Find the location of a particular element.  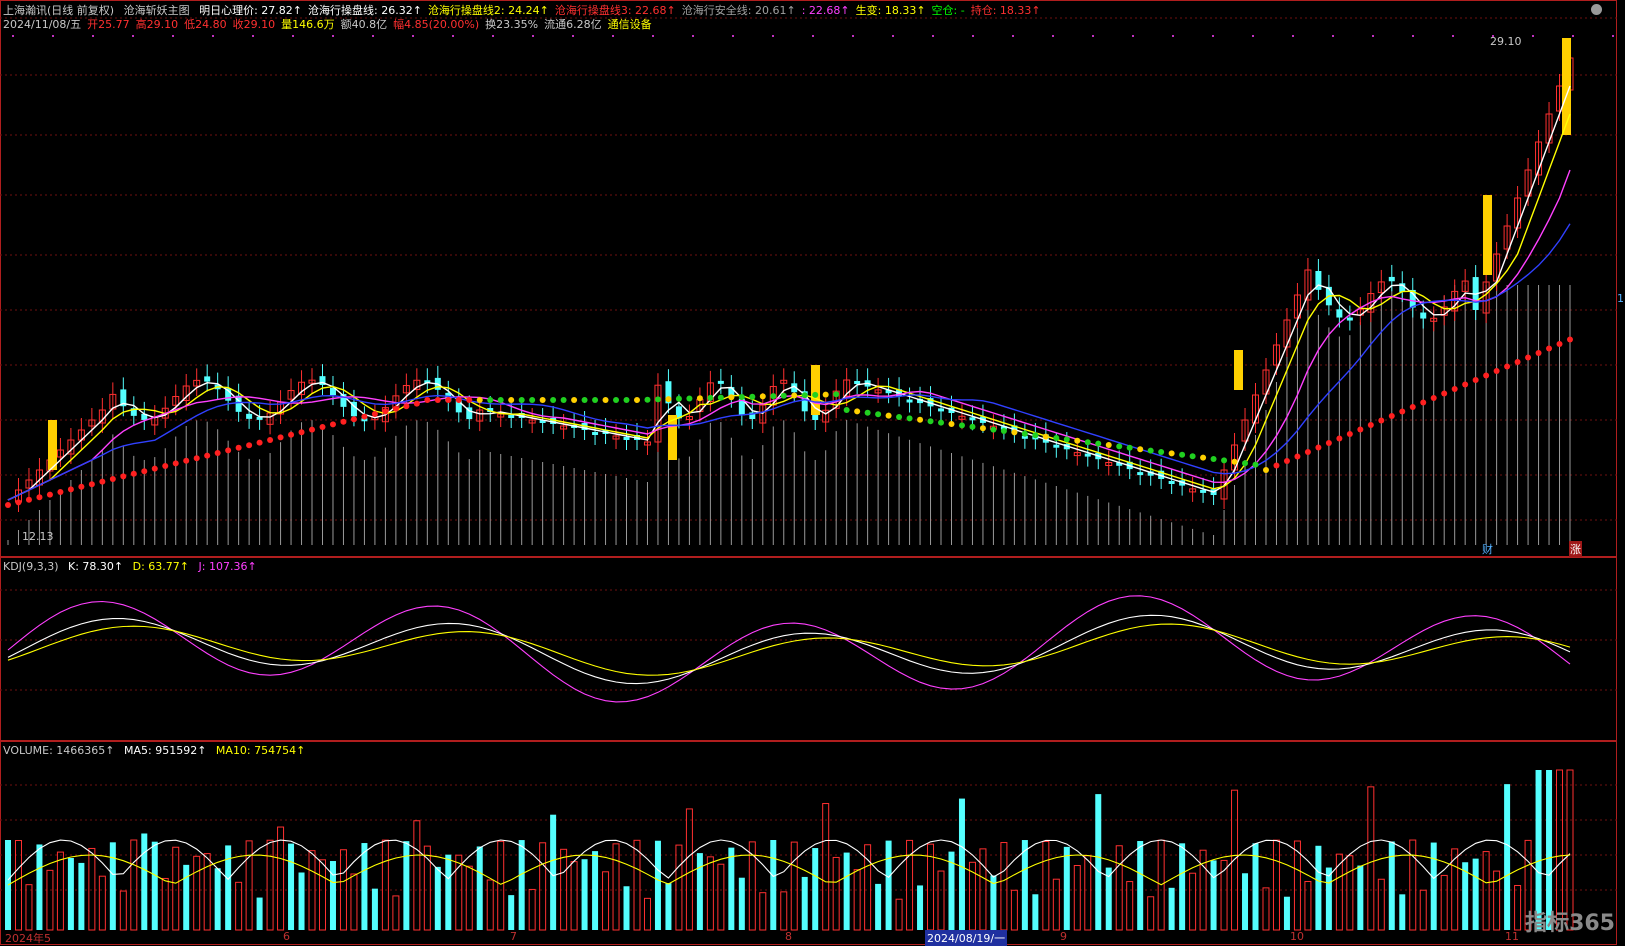

side-mark: 1 is located at coordinates (1620, 298).